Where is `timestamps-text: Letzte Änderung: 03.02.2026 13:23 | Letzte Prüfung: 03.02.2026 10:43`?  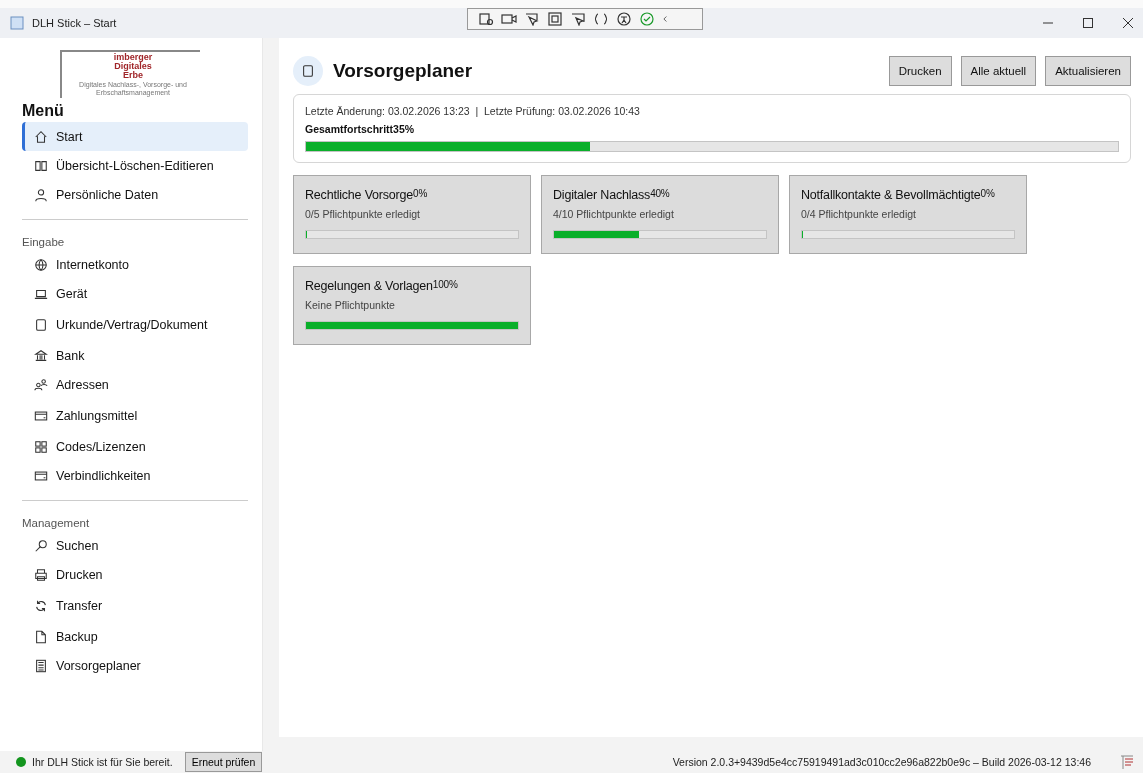 timestamps-text: Letzte Änderung: 03.02.2026 13:23 | Letzte Prüfung: 03.02.2026 10:43 is located at coordinates (473, 111).